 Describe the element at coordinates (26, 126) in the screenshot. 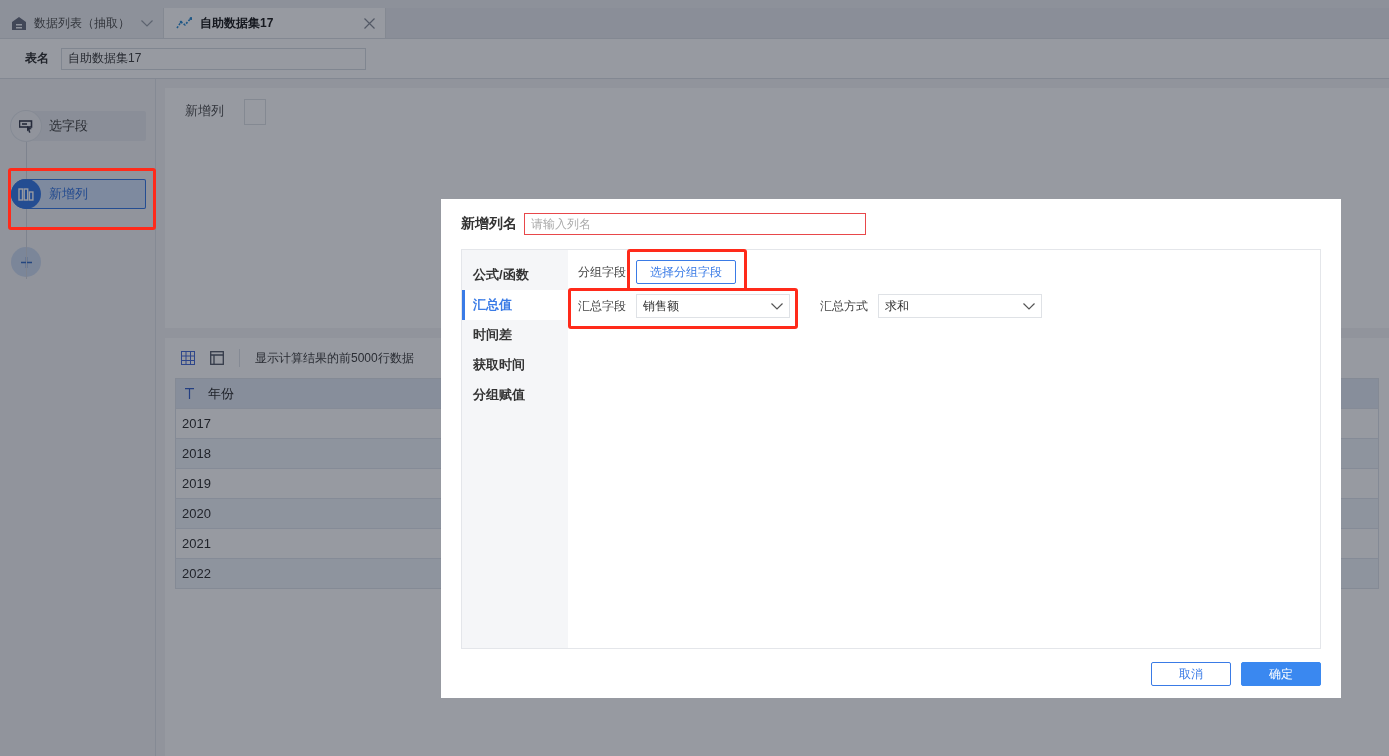

I see `field-select-icon` at that location.